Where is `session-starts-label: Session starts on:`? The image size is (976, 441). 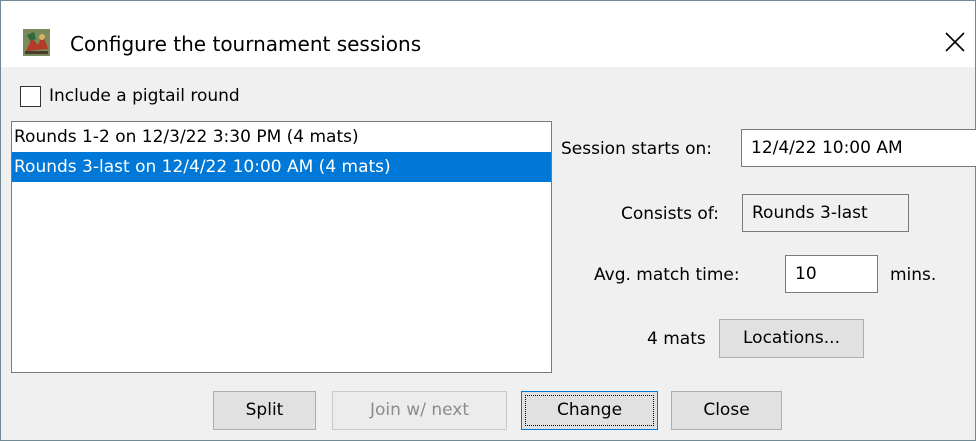
session-starts-label: Session starts on: is located at coordinates (637, 149).